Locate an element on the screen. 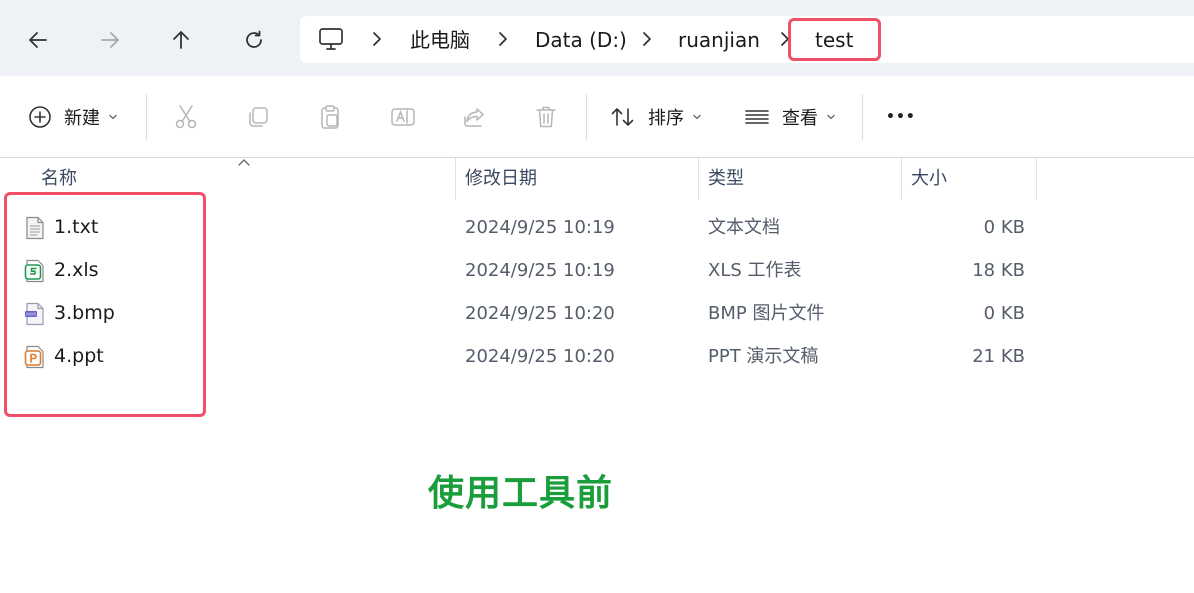 The image size is (1194, 593). clipboard-icon is located at coordinates (330, 117).